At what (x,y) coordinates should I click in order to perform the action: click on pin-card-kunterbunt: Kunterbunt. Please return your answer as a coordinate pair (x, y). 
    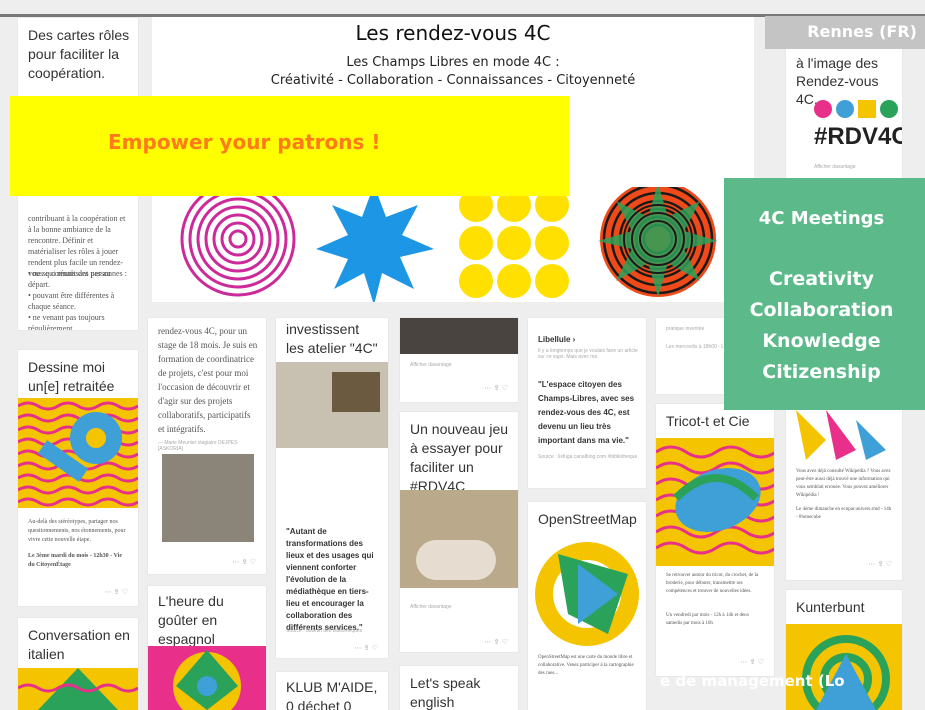
    Looking at the image, I should click on (844, 650).